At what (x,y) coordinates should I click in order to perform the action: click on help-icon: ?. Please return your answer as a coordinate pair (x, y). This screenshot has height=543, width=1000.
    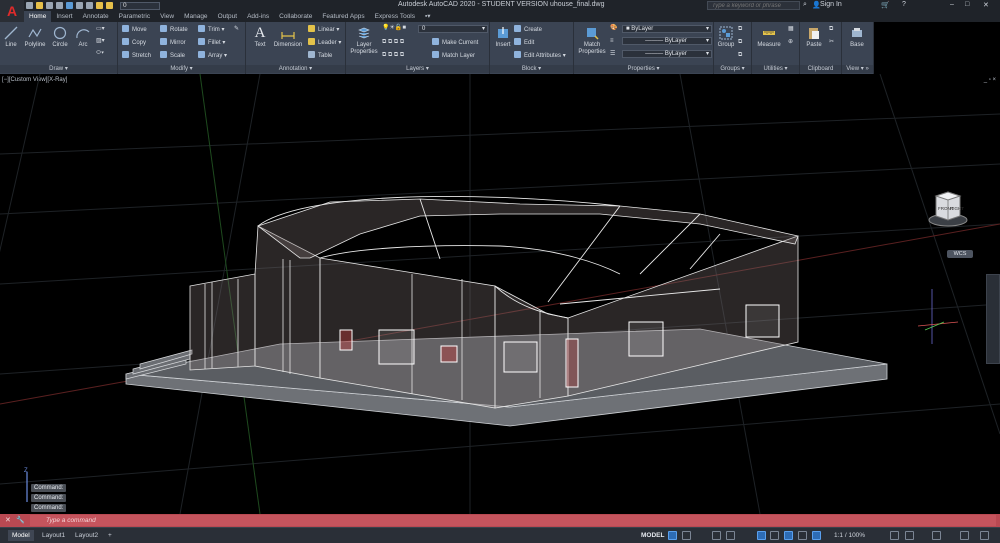
    Looking at the image, I should click on (904, 4).